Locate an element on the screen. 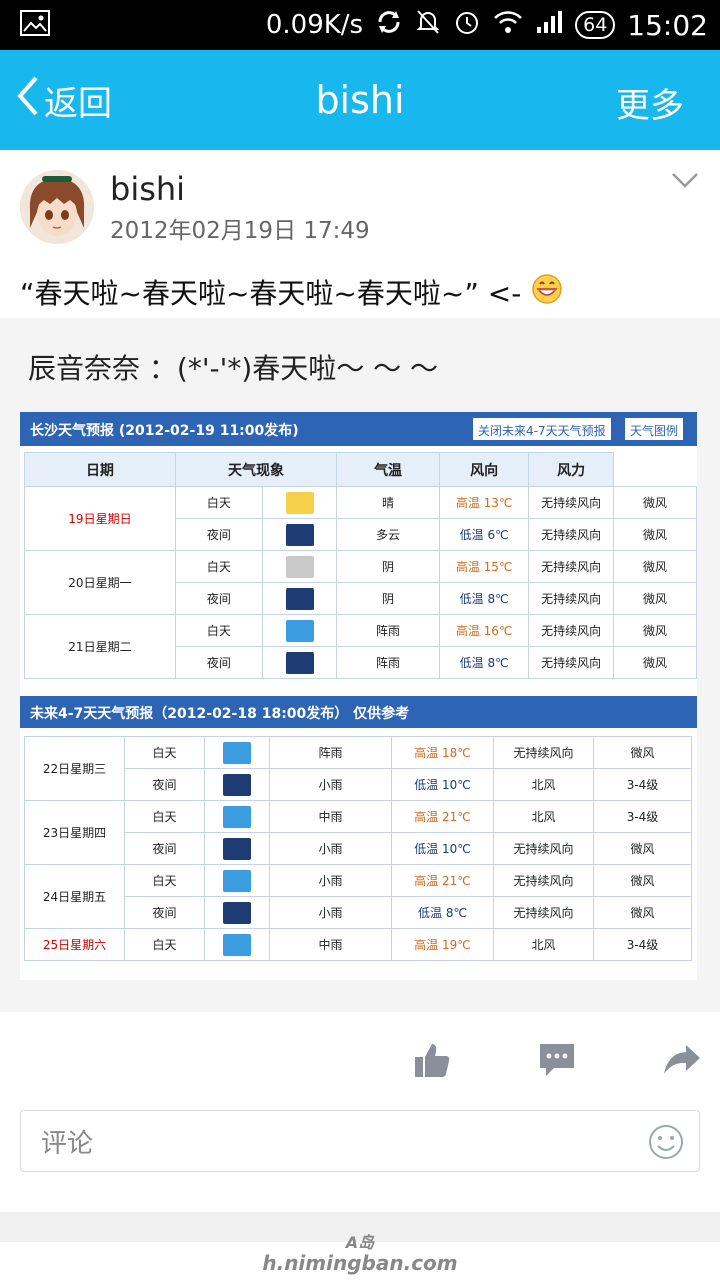 The width and height of the screenshot is (720, 1280). clock: 15:02 is located at coordinates (667, 25).